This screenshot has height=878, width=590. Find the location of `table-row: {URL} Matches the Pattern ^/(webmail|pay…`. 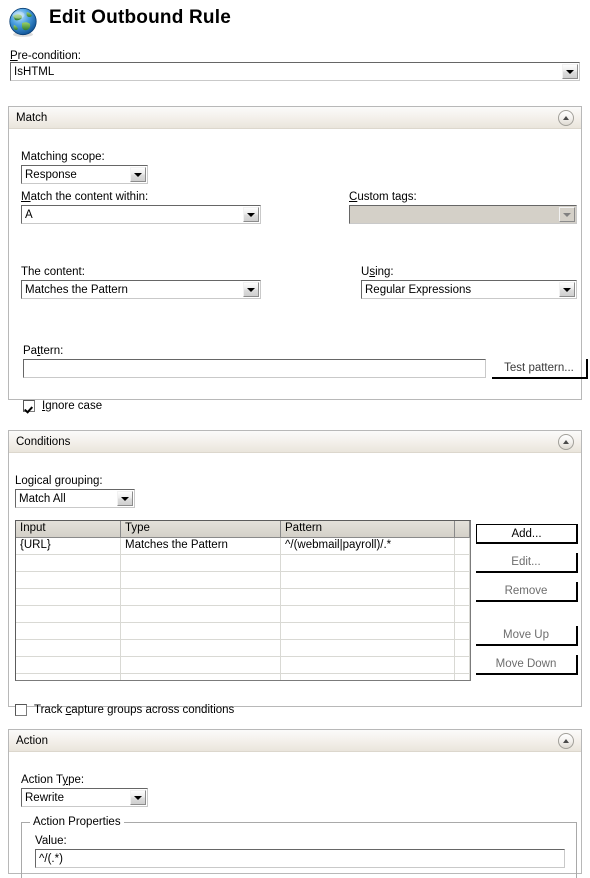

table-row: {URL} Matches the Pattern ^/(webmail|pay… is located at coordinates (243, 546).